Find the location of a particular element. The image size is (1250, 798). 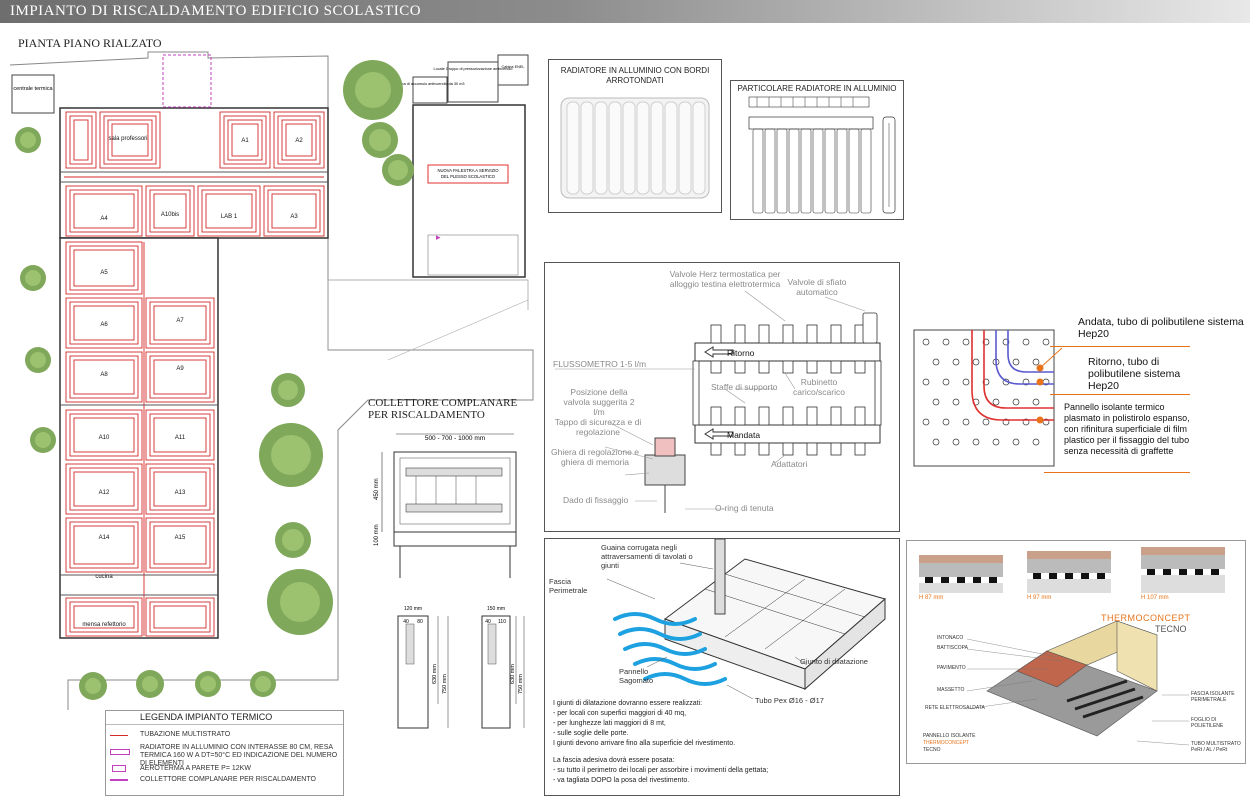

room-label: A4 is located at coordinates (104, 219).